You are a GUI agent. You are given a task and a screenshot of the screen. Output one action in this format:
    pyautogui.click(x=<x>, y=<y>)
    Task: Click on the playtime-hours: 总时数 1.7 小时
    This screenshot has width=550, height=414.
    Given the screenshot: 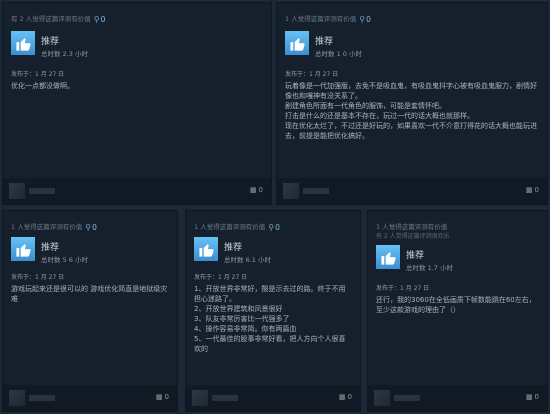 What is the action you would take?
    pyautogui.click(x=429, y=268)
    